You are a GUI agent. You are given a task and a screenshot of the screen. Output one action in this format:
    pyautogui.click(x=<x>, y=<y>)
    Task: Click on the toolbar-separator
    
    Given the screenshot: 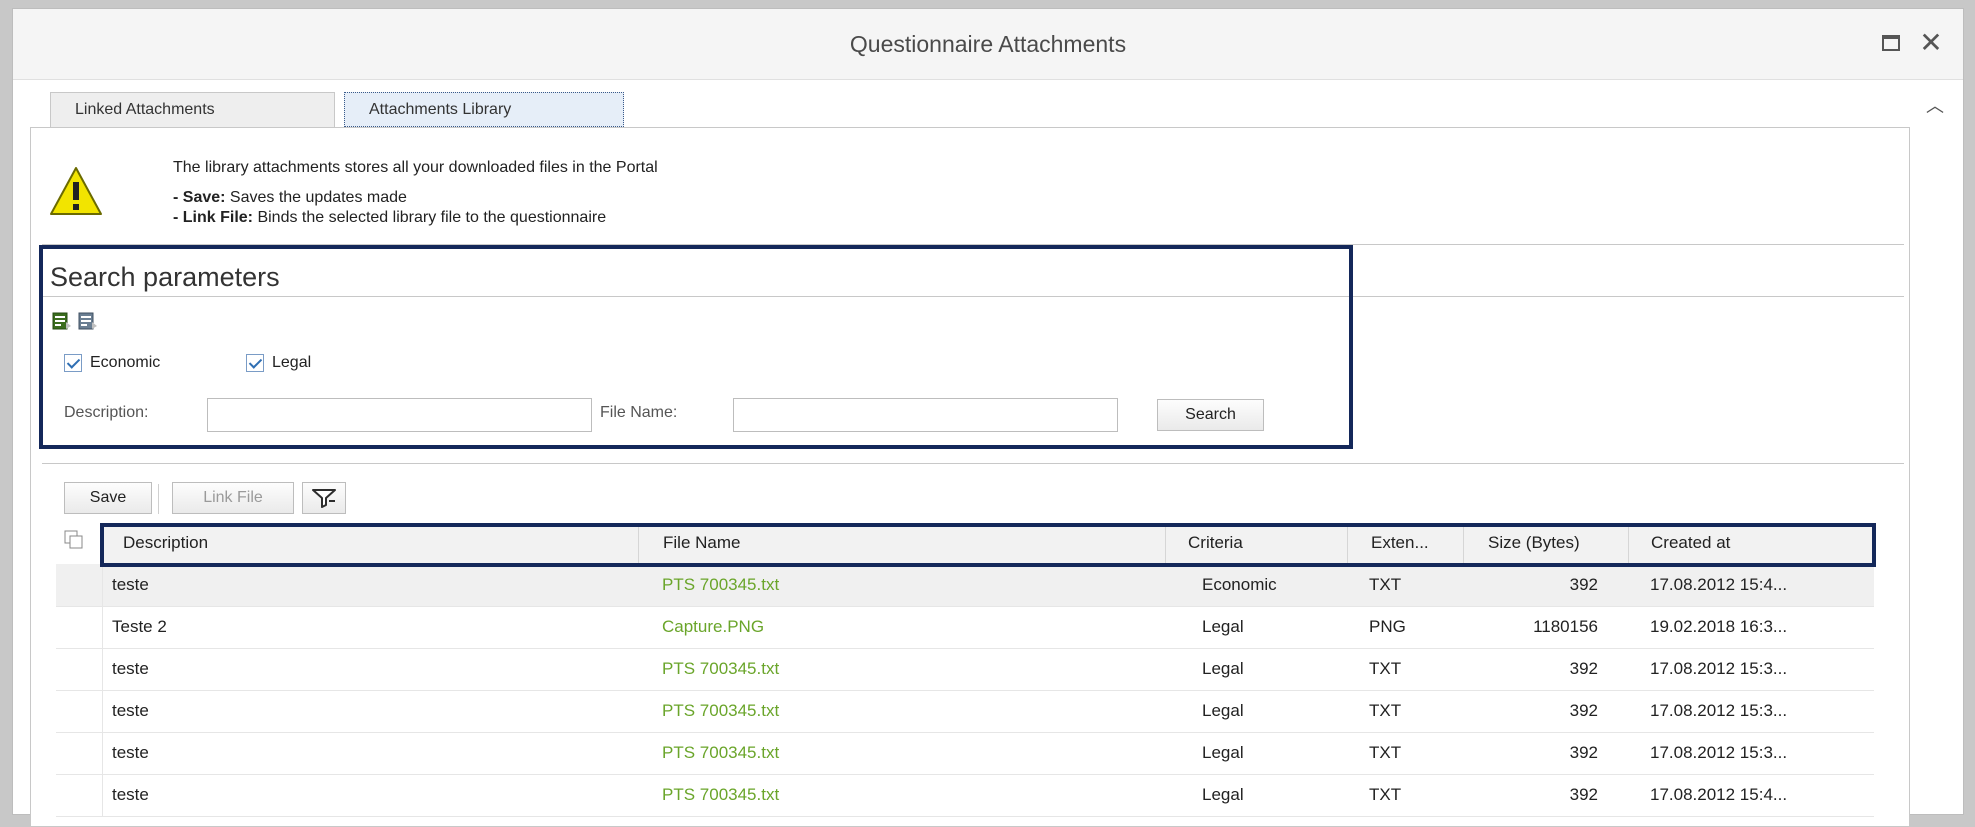 What is the action you would take?
    pyautogui.click(x=158, y=499)
    